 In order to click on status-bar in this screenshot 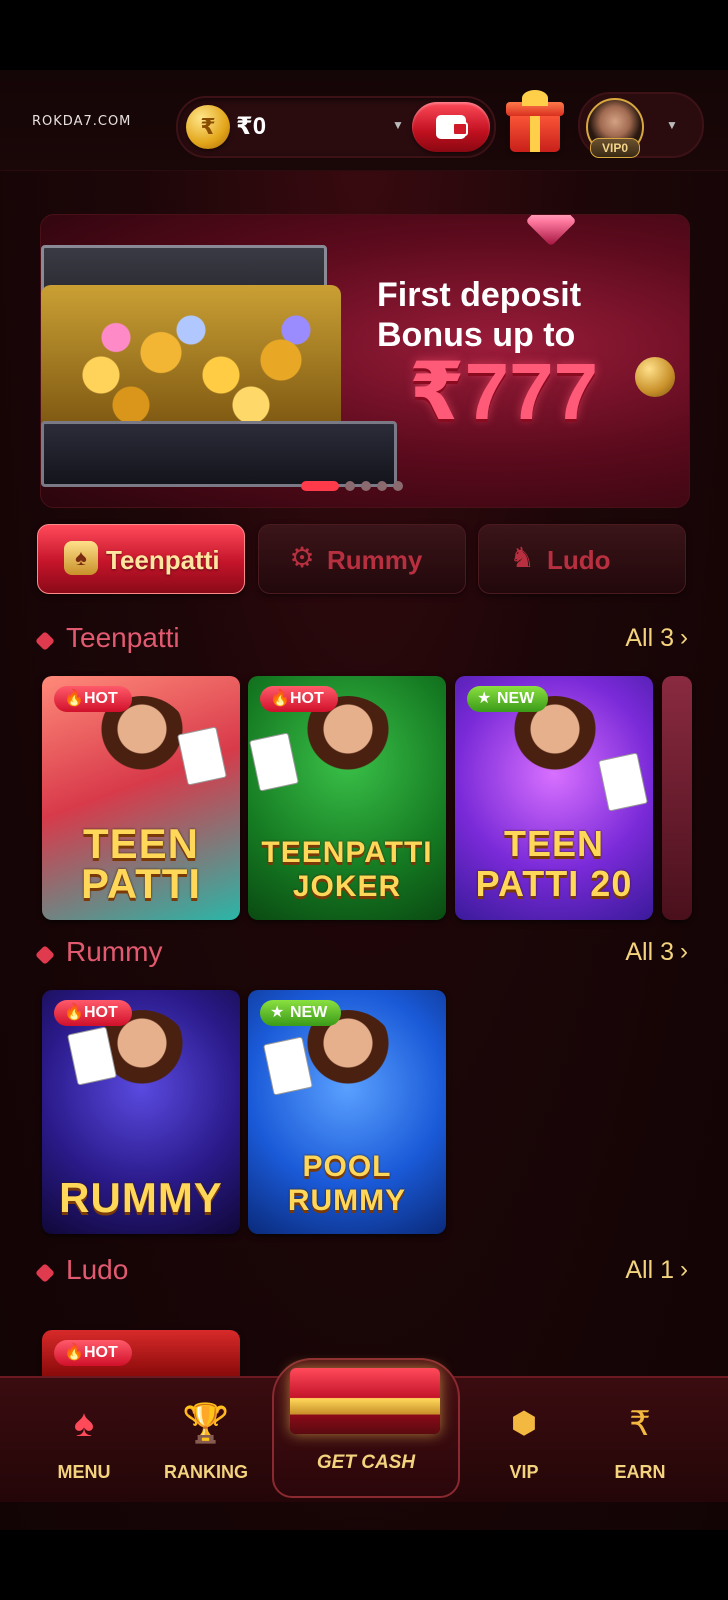, I will do `click(364, 35)`.